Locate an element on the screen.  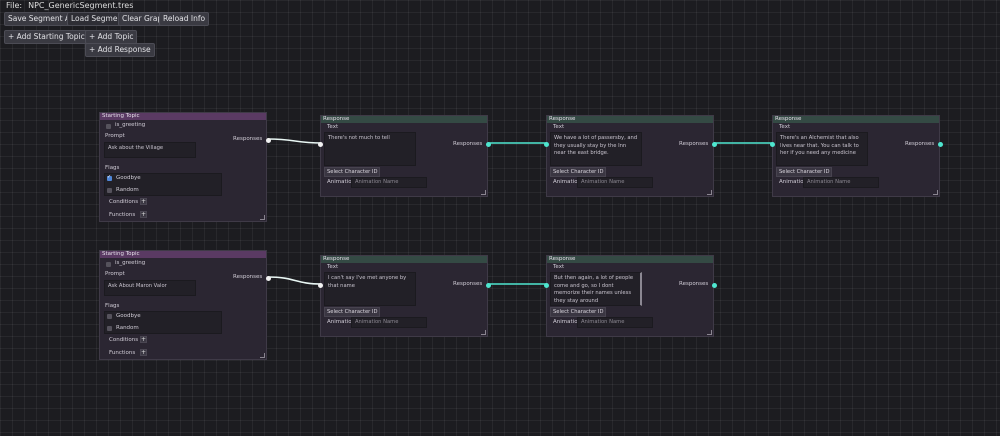
response-text-input: I can't say I've met anyone by that name is located at coordinates (370, 289).